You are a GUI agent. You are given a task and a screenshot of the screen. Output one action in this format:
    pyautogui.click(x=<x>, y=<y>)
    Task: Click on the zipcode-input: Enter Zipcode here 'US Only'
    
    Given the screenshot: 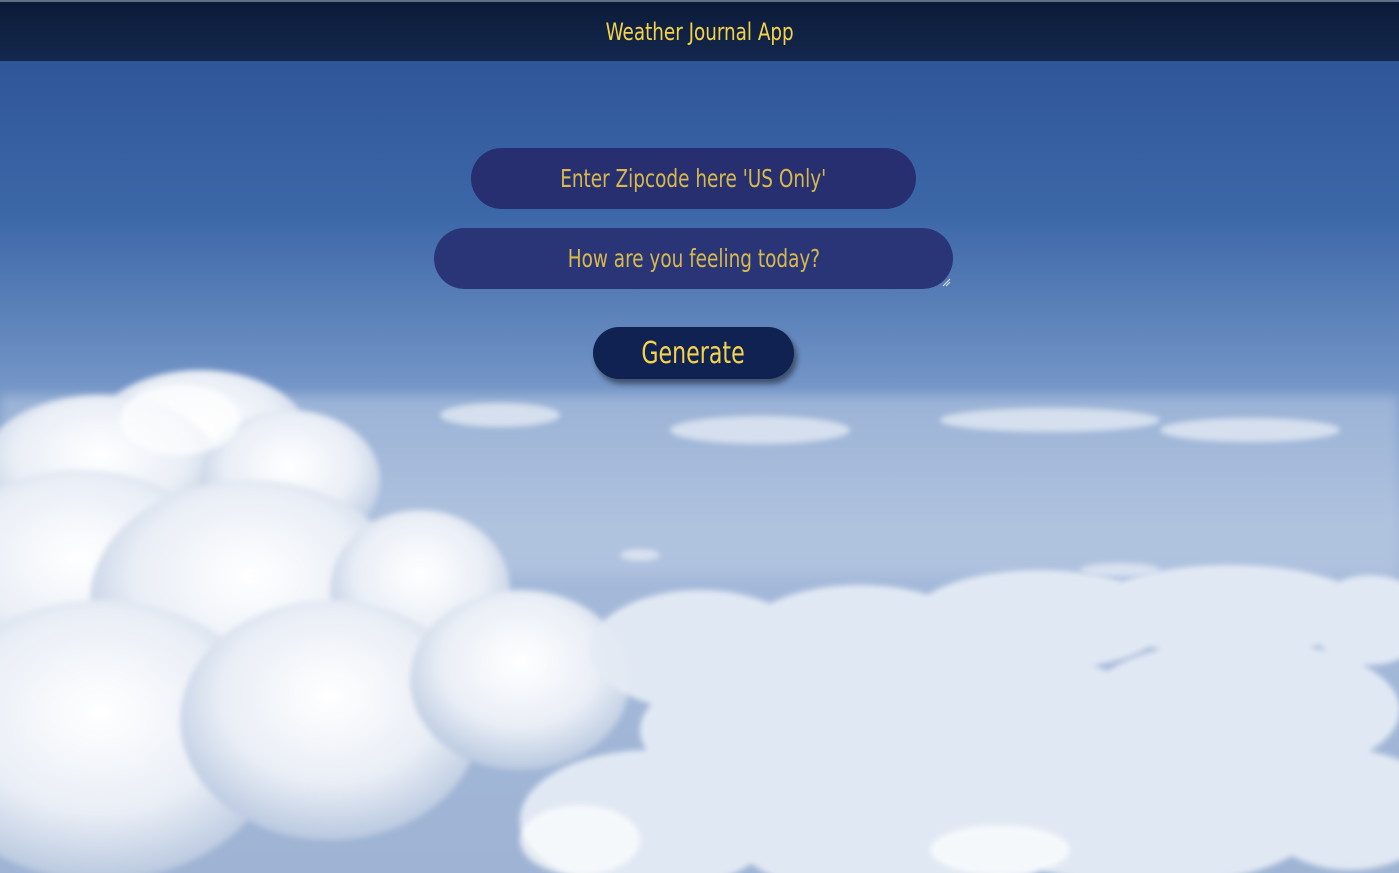 What is the action you would take?
    pyautogui.click(x=693, y=178)
    